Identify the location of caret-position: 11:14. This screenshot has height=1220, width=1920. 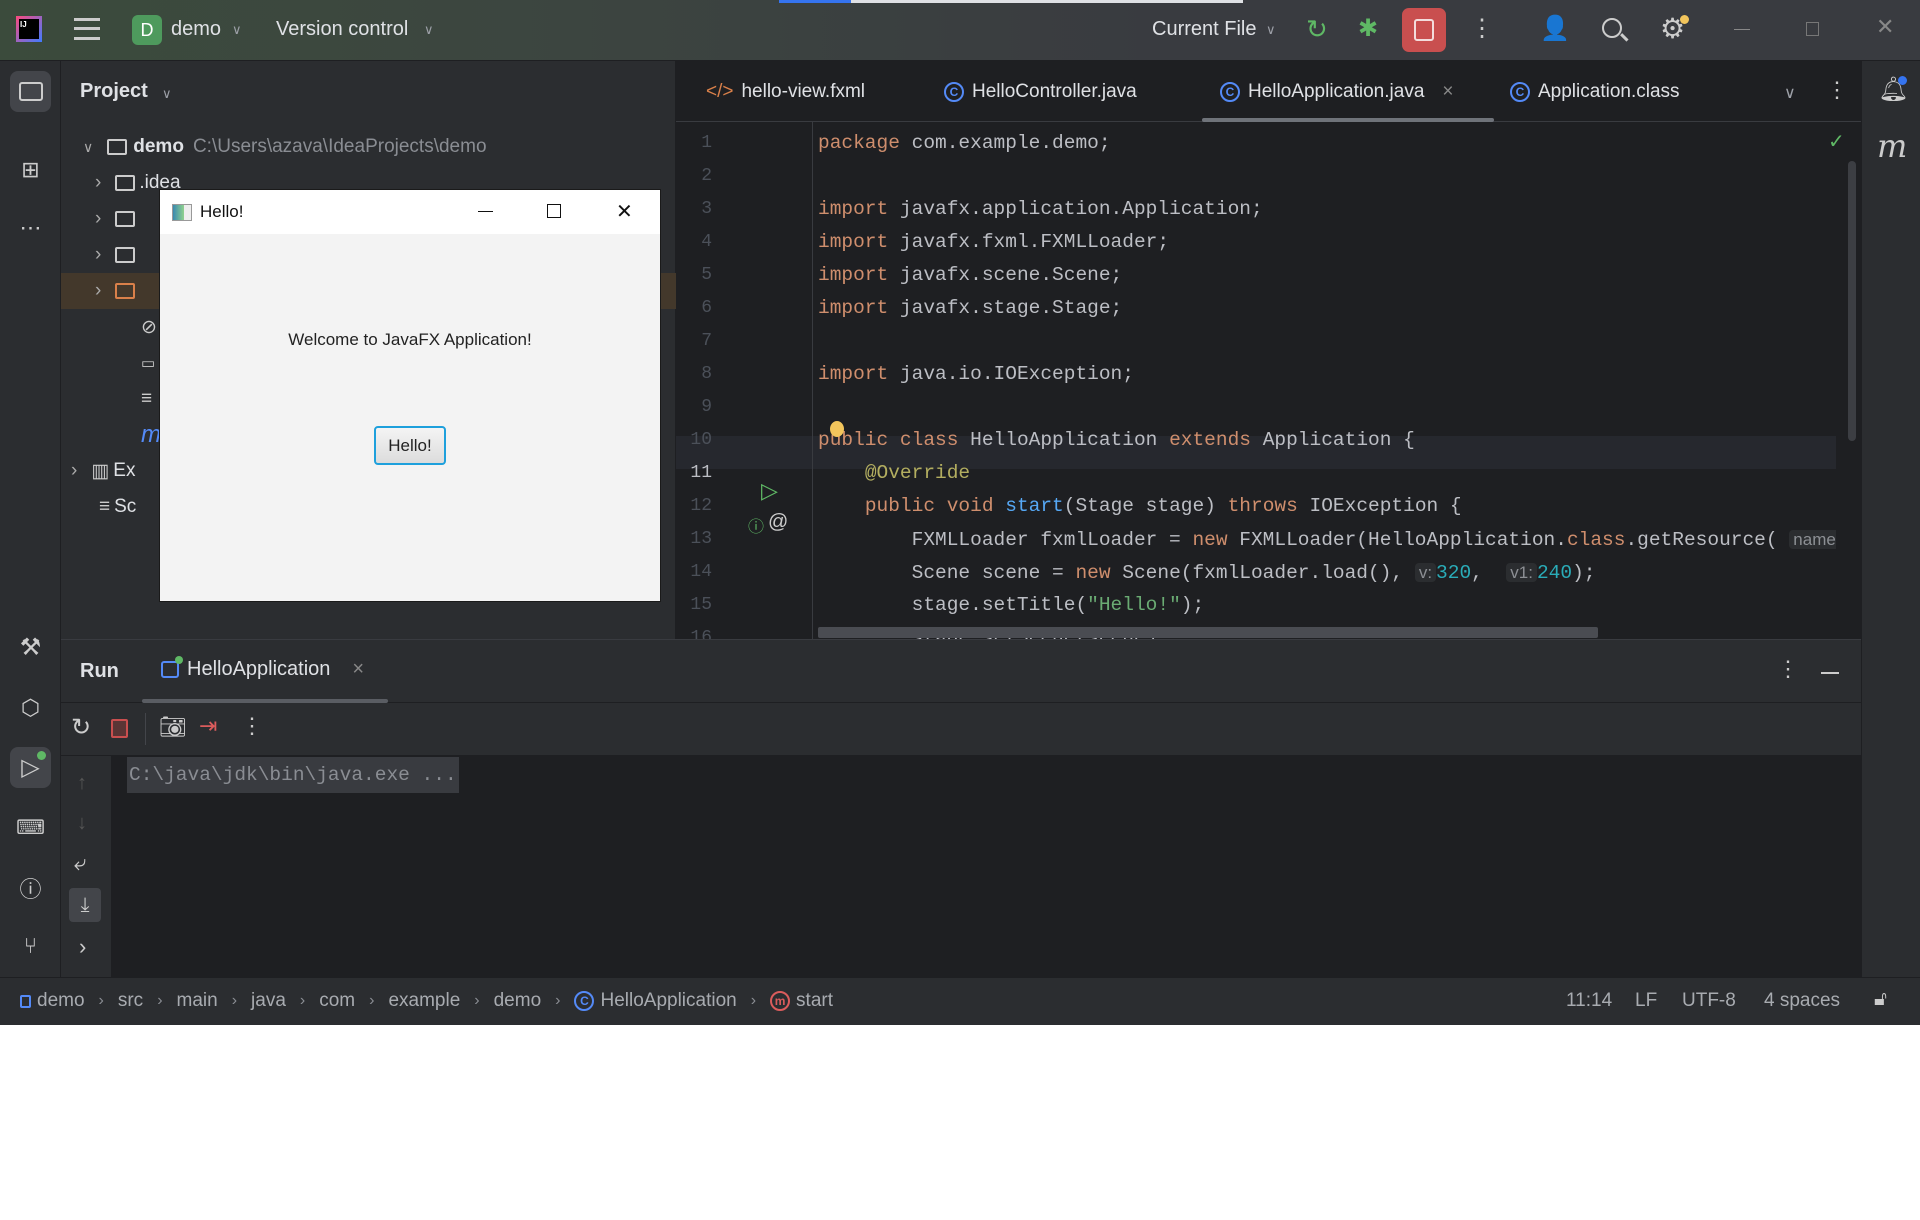
(1589, 1001).